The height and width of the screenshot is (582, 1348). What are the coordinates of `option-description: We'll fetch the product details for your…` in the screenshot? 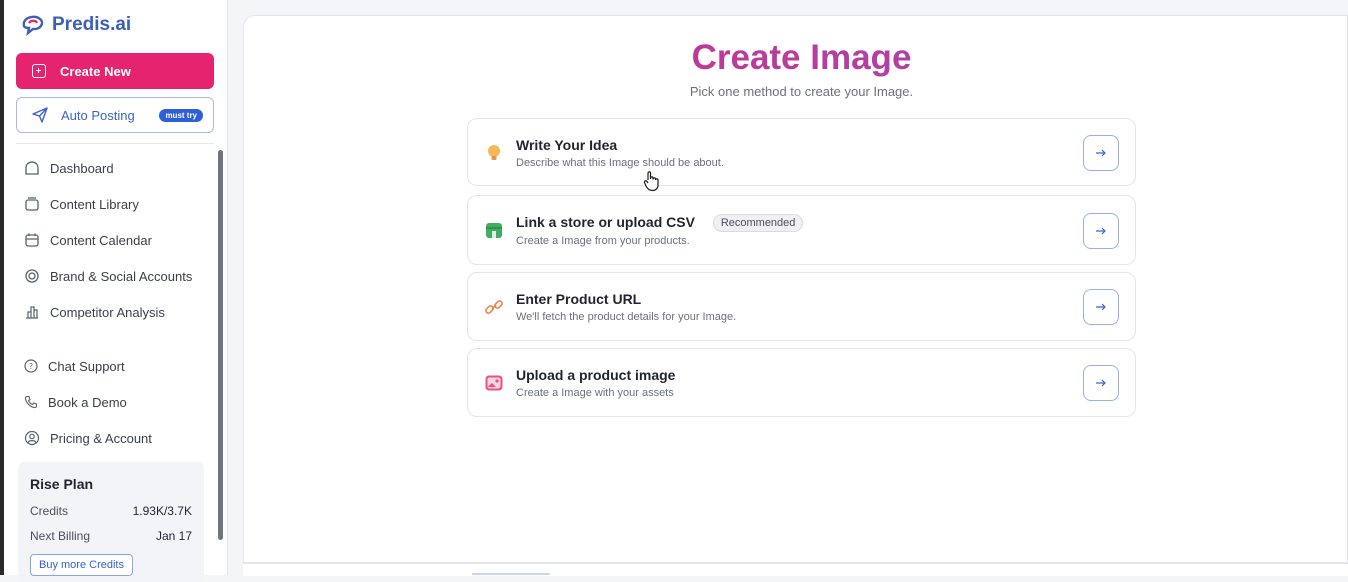 It's located at (626, 317).